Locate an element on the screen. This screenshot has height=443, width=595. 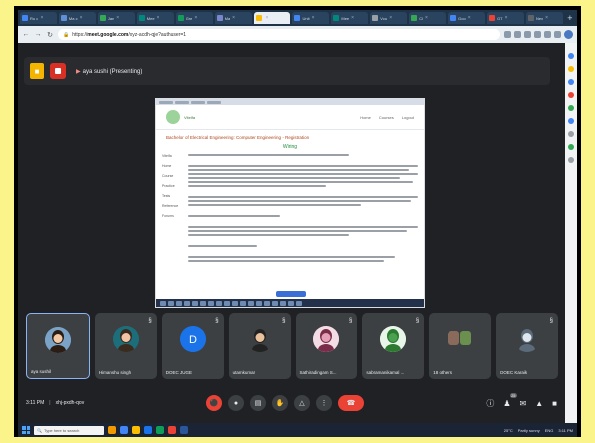
tab-label: Ru o is located at coordinates (34, 18).